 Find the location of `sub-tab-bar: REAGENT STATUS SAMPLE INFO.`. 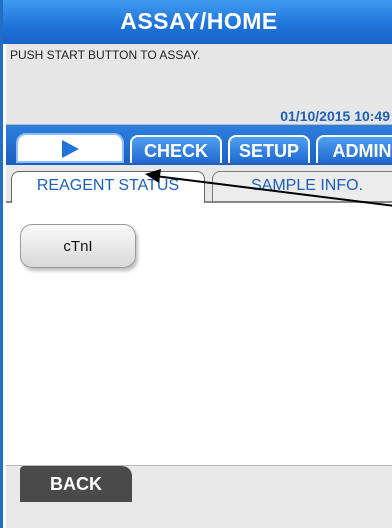

sub-tab-bar: REAGENT STATUS SAMPLE INFO. is located at coordinates (199, 184).